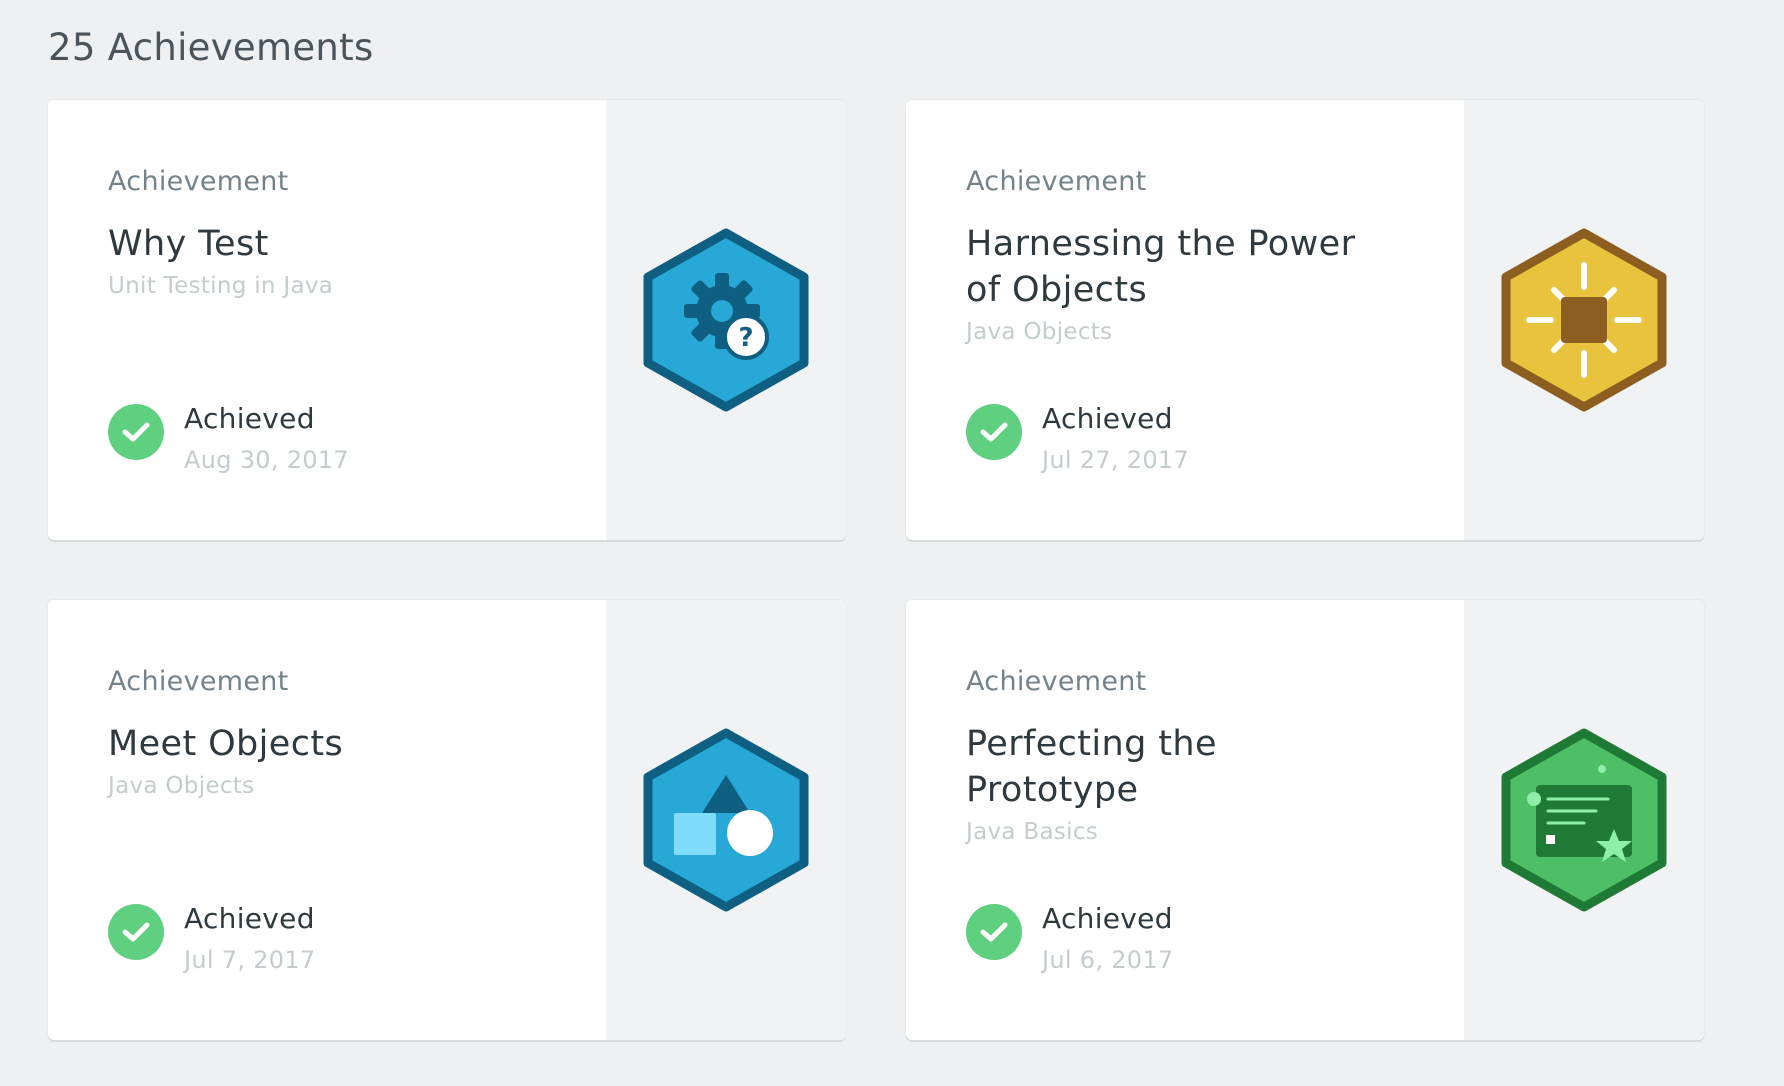 Image resolution: width=1784 pixels, height=1086 pixels. I want to click on achievement-status: Achieved Aug 30, 2017, so click(228, 438).